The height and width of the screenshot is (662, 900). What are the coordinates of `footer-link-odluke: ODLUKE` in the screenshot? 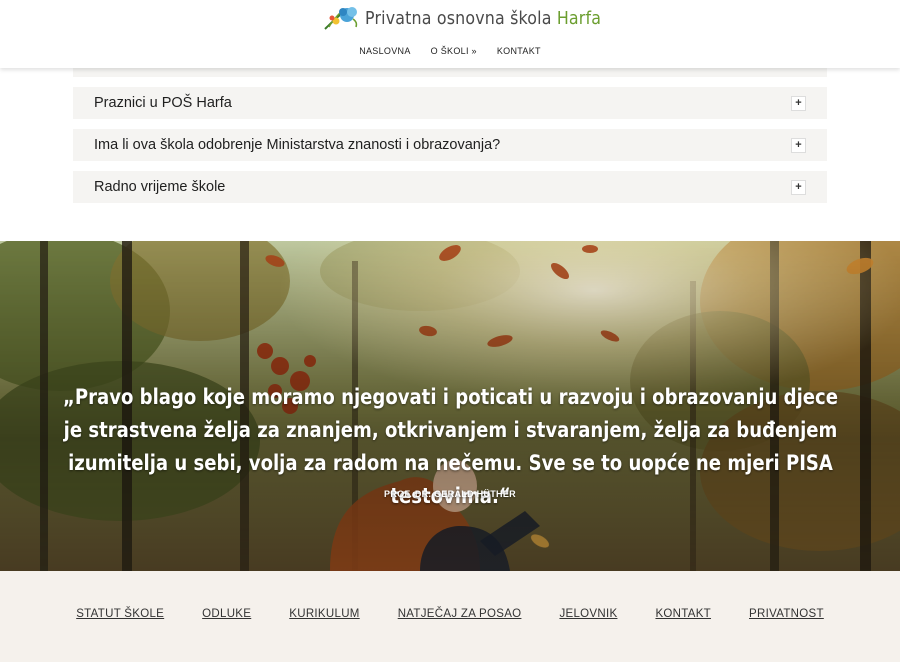 It's located at (226, 614).